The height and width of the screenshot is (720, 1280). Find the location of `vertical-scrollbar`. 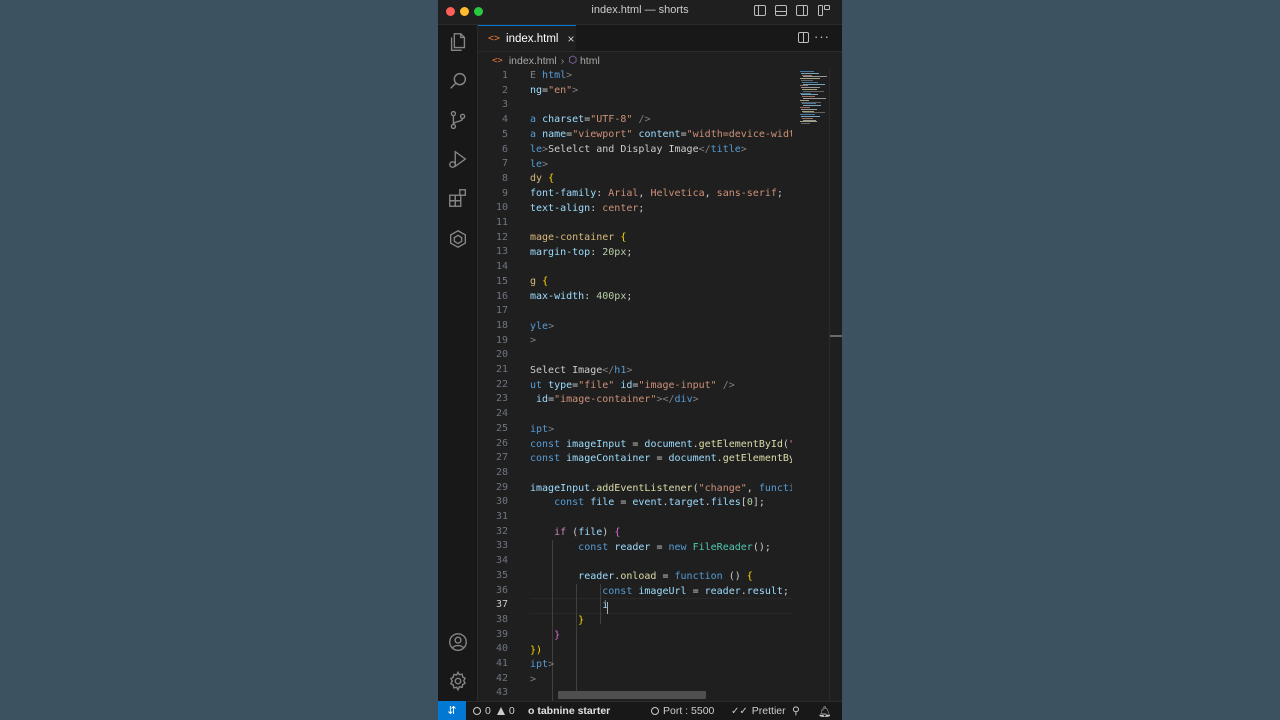

vertical-scrollbar is located at coordinates (835, 385).